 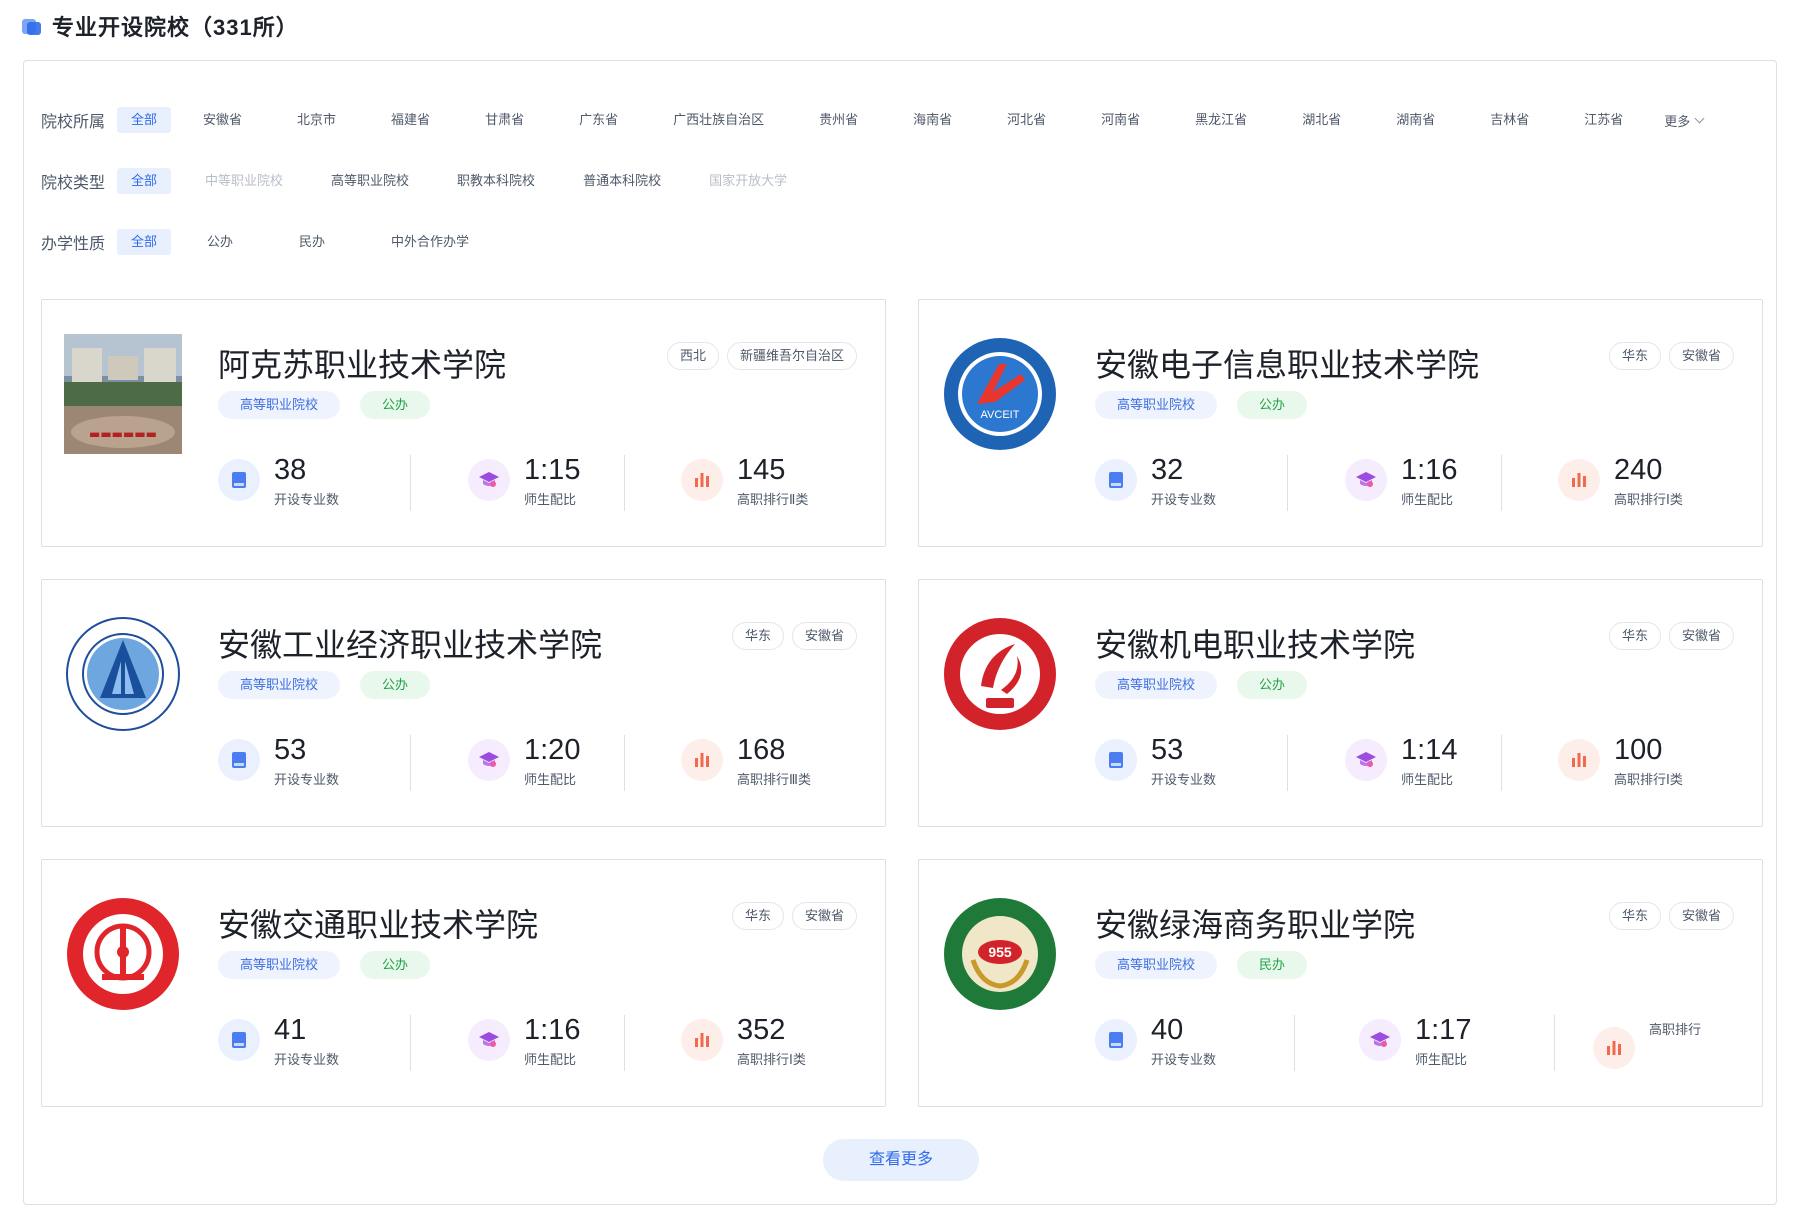 I want to click on more-provinces-button: 更多, so click(x=1684, y=120).